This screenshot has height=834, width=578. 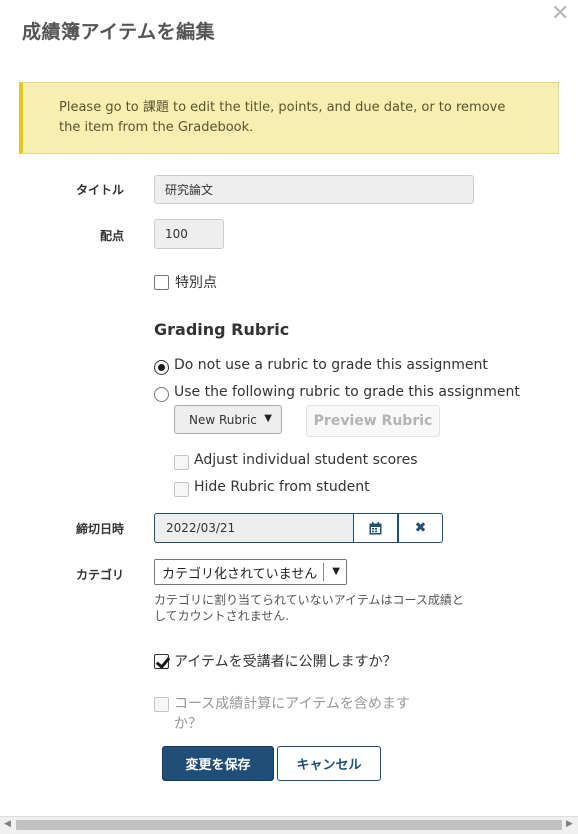 What do you see at coordinates (181, 462) in the screenshot?
I see `adjust-scores-checkbox` at bounding box center [181, 462].